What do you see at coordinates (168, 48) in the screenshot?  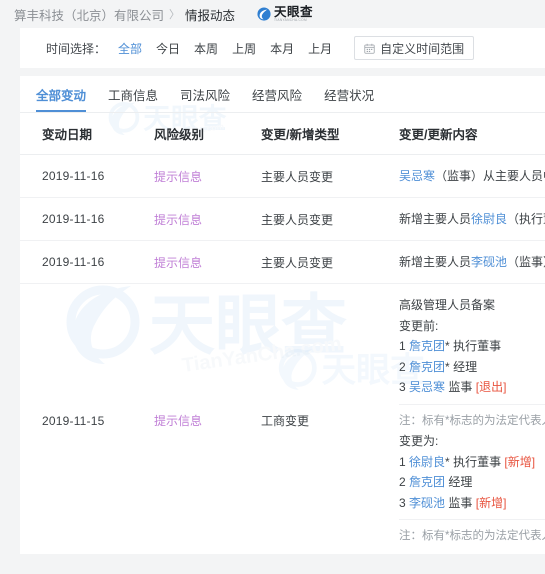 I see `time-filter-today: 今日` at bounding box center [168, 48].